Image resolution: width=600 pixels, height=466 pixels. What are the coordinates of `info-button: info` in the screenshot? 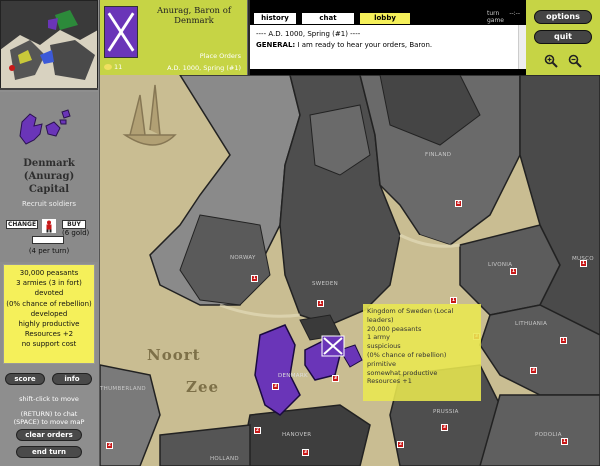 It's located at (72, 379).